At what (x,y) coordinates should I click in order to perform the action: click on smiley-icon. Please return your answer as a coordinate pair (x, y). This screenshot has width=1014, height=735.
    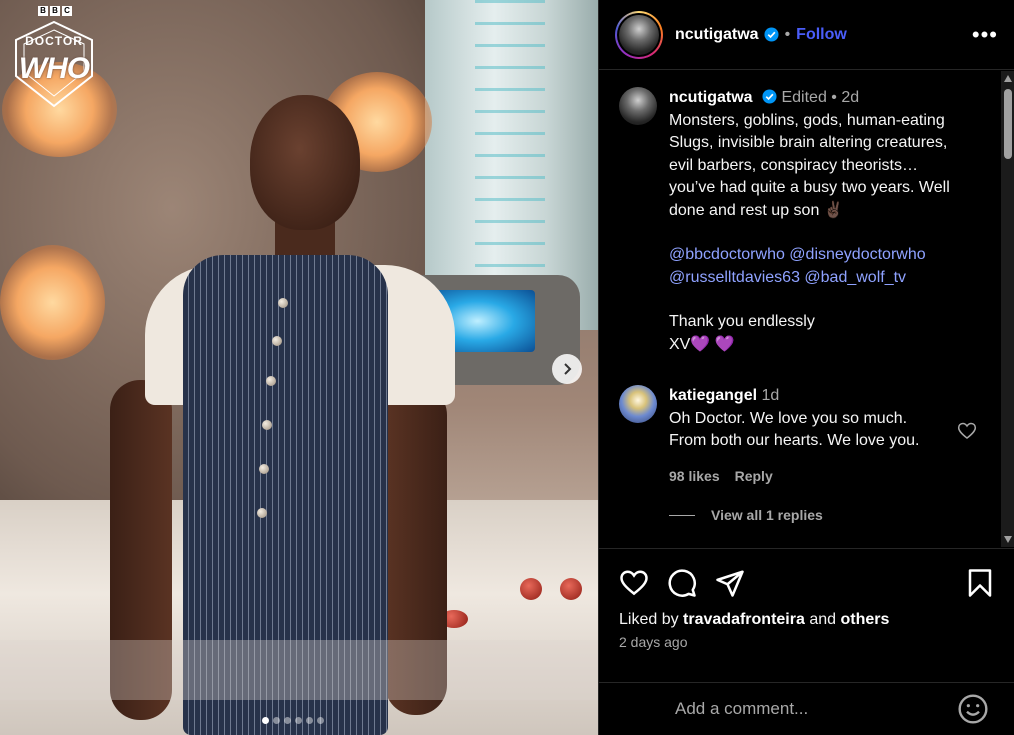
    Looking at the image, I should click on (973, 709).